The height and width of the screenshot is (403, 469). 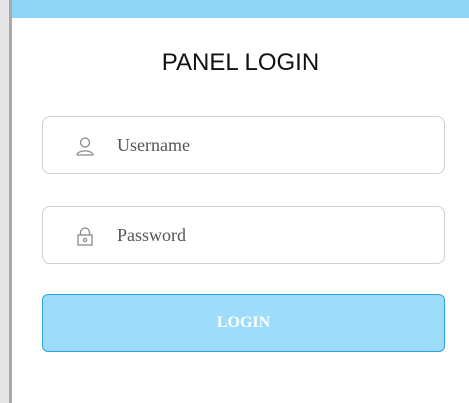 What do you see at coordinates (243, 235) in the screenshot?
I see `password-field: Password` at bounding box center [243, 235].